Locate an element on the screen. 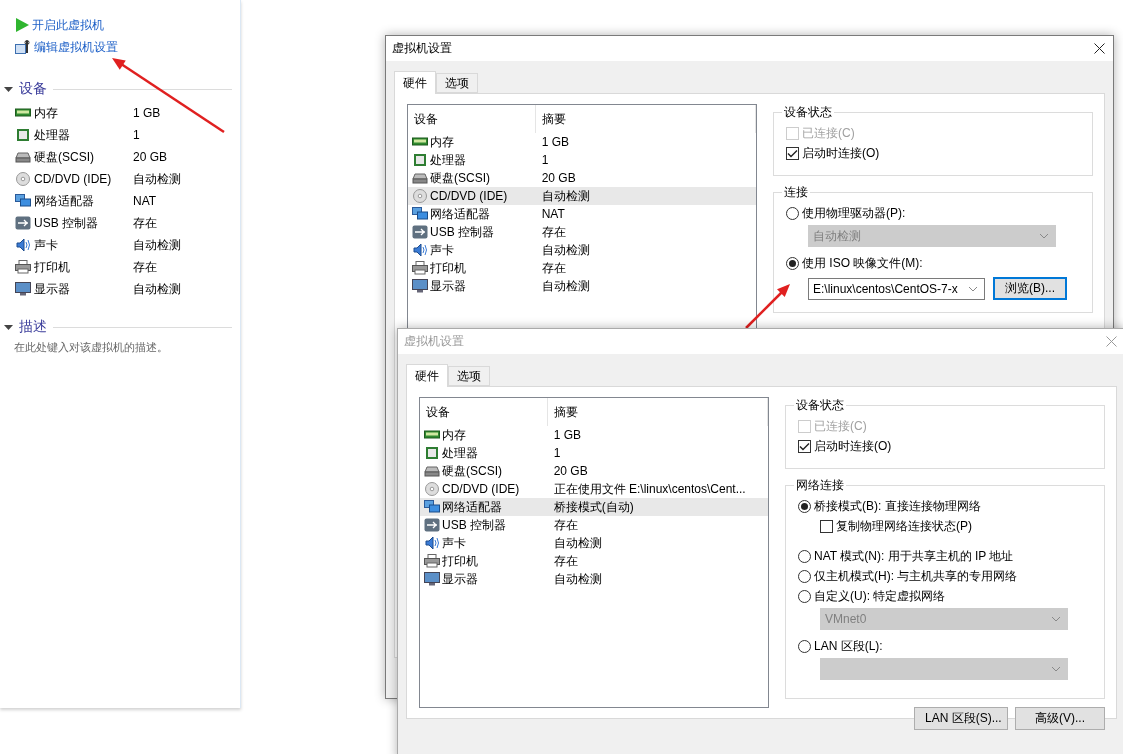  action-link: 开启此虚拟机 is located at coordinates (59, 25).